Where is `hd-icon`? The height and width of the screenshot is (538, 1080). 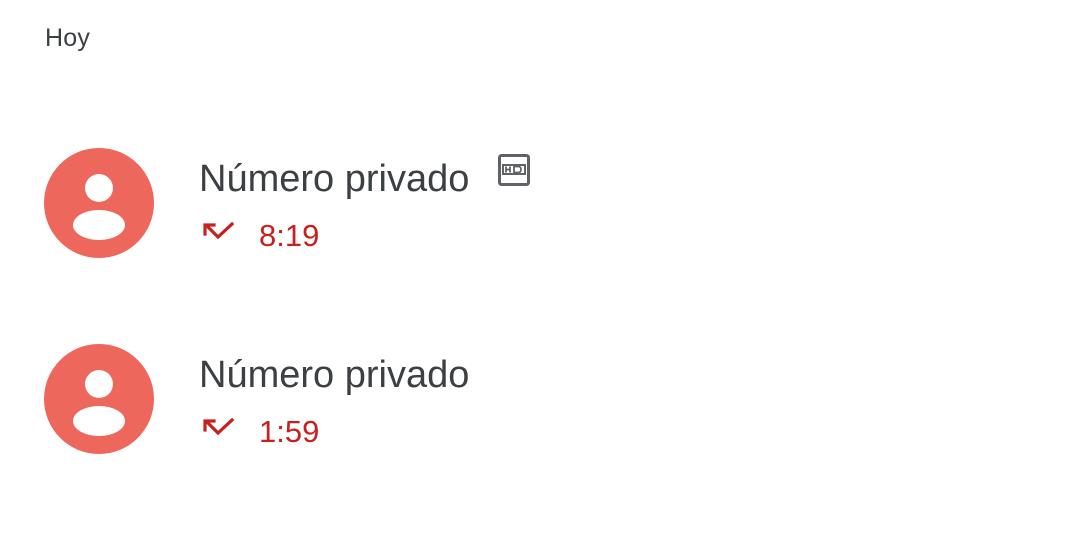
hd-icon is located at coordinates (514, 170).